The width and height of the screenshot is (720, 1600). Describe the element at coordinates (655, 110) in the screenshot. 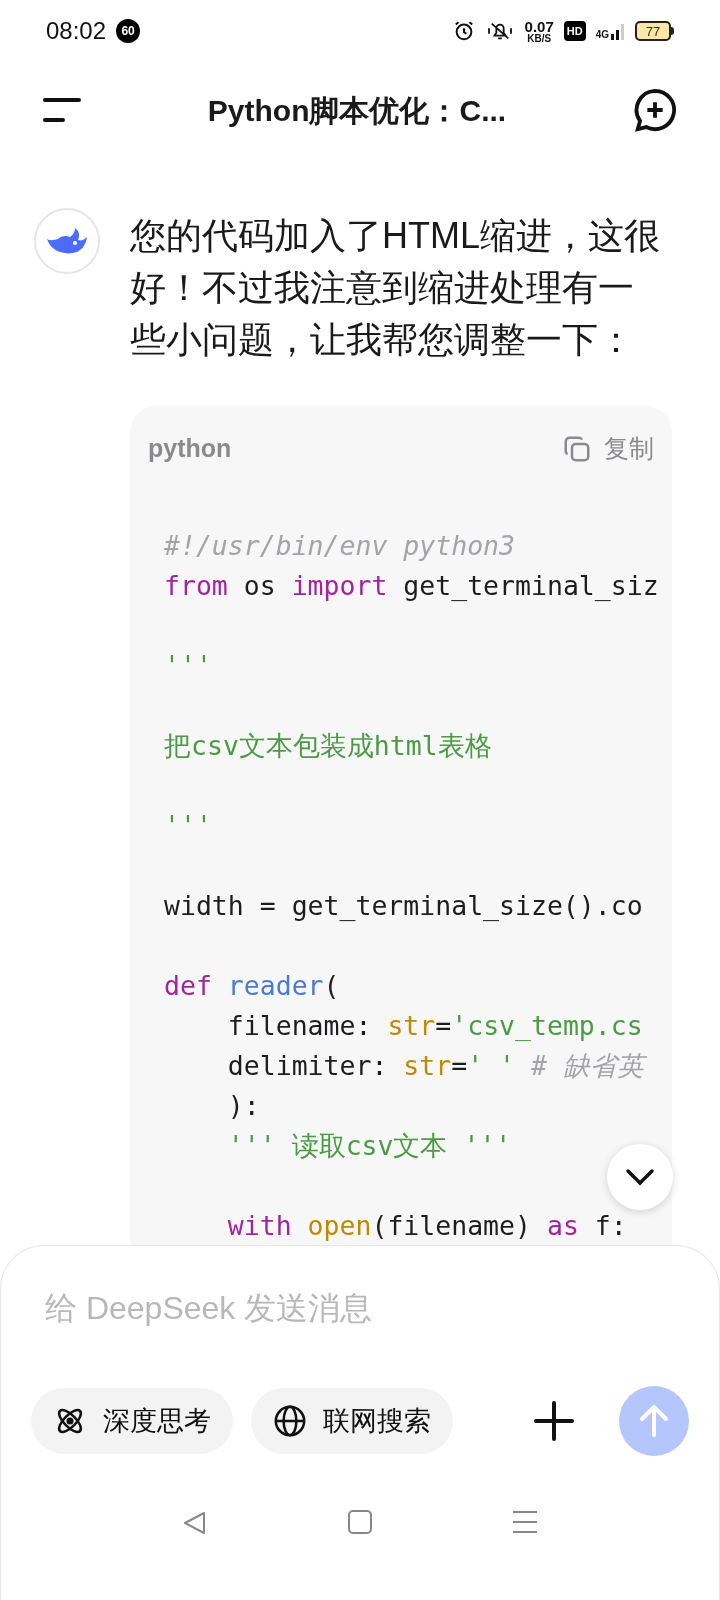

I see `new-chat-icon` at that location.